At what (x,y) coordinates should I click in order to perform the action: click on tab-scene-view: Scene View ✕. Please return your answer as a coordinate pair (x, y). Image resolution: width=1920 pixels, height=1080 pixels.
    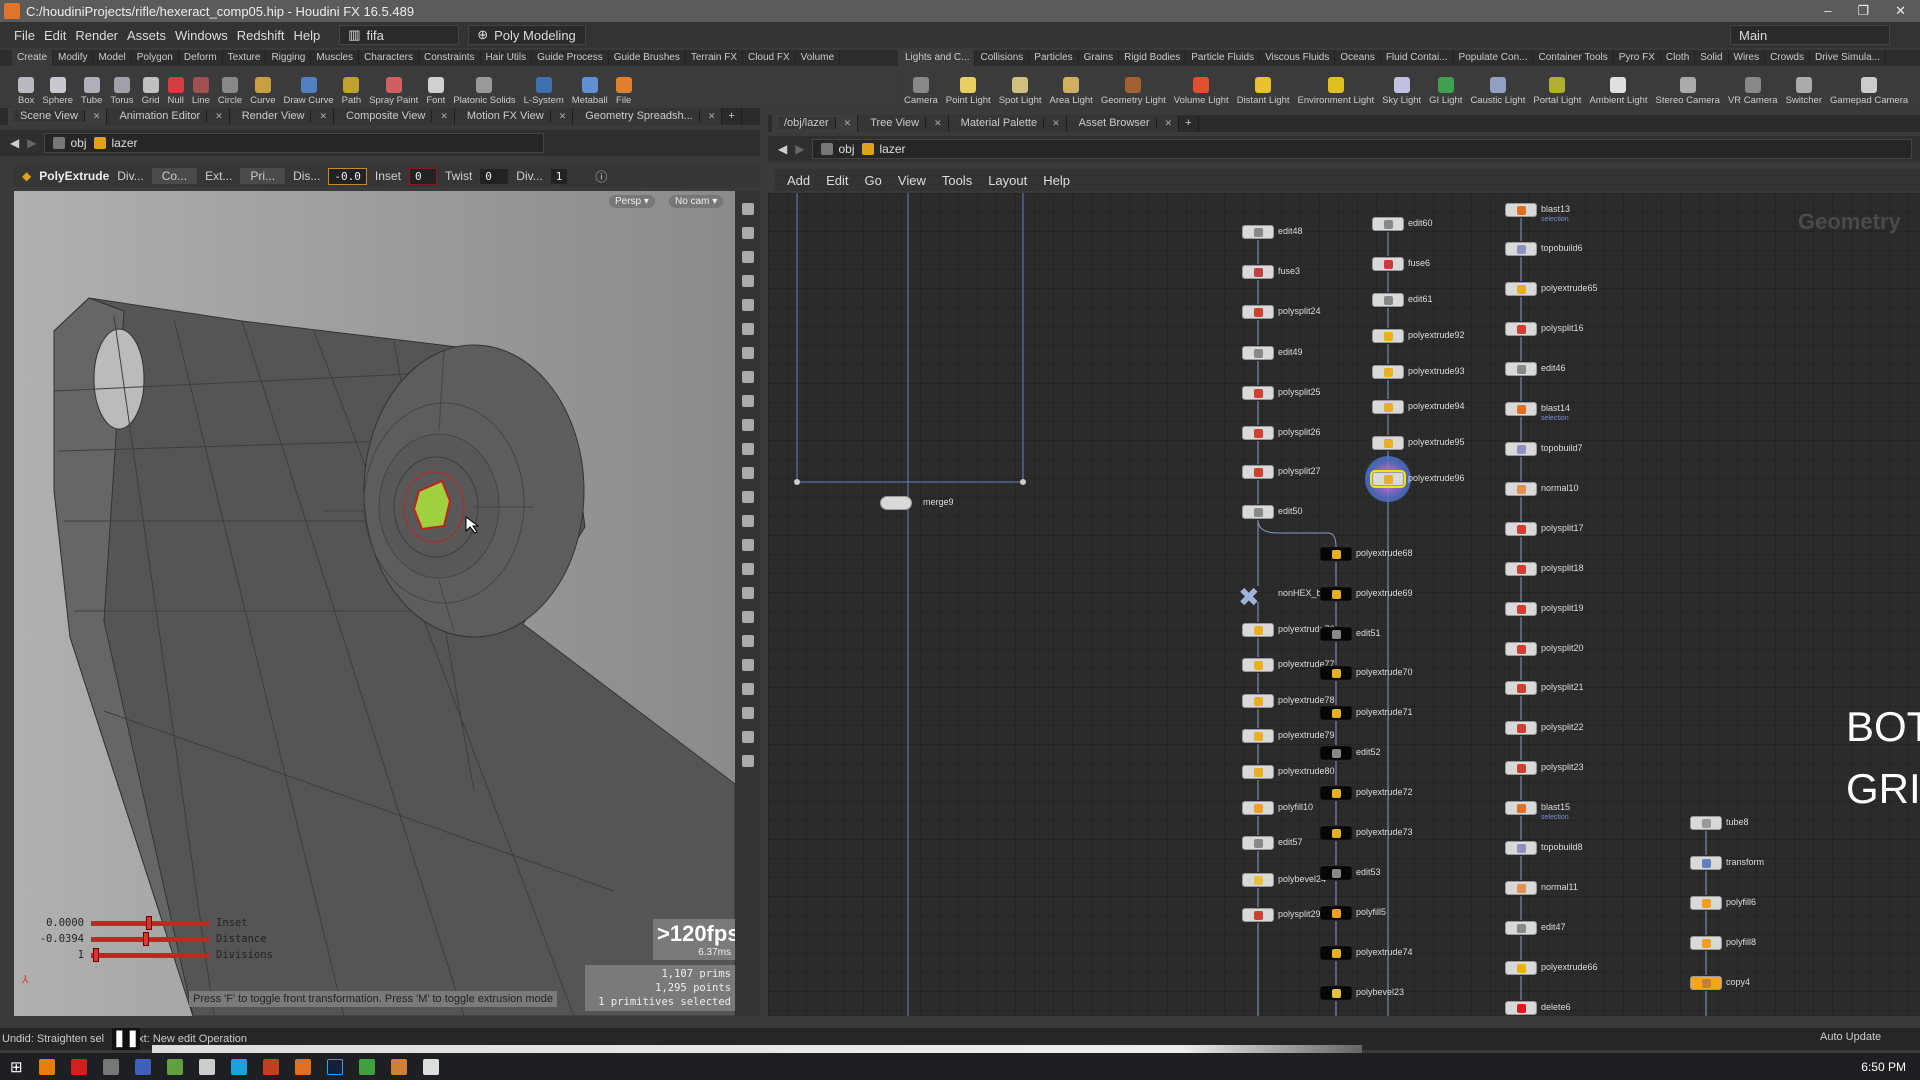
    Looking at the image, I should click on (58, 116).